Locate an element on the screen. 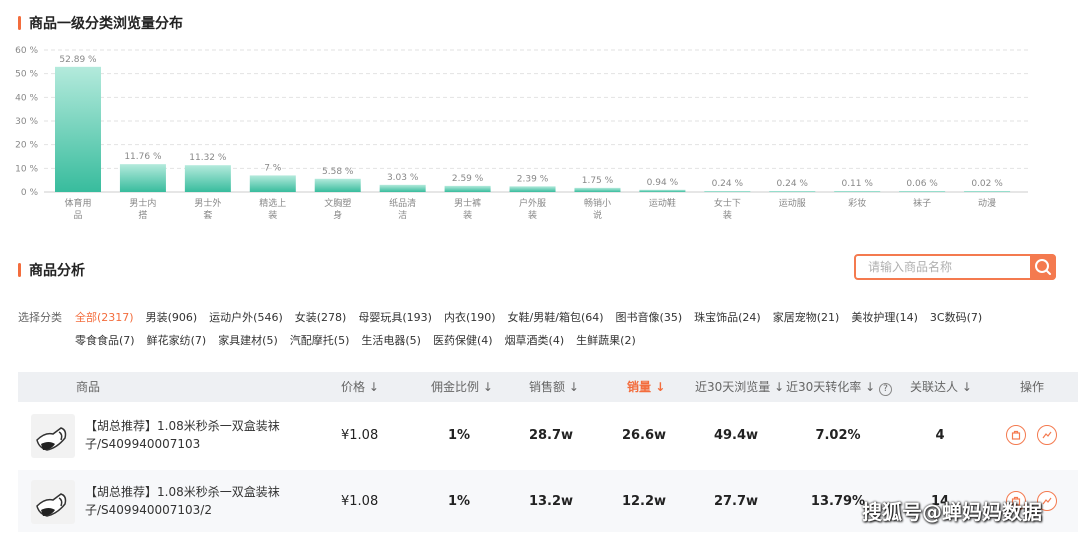 This screenshot has width=1080, height=534. header-conv30: 近30天转化率 ↓ ? is located at coordinates (839, 387).